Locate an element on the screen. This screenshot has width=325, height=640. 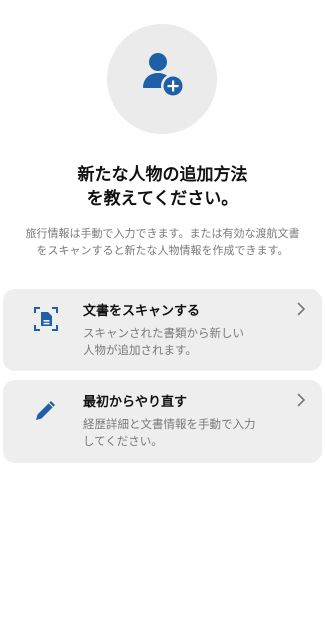
scan-document-option: 文書をスキャンする スキャンされた書類から新しい 人物が追加されます。 is located at coordinates (162, 330).